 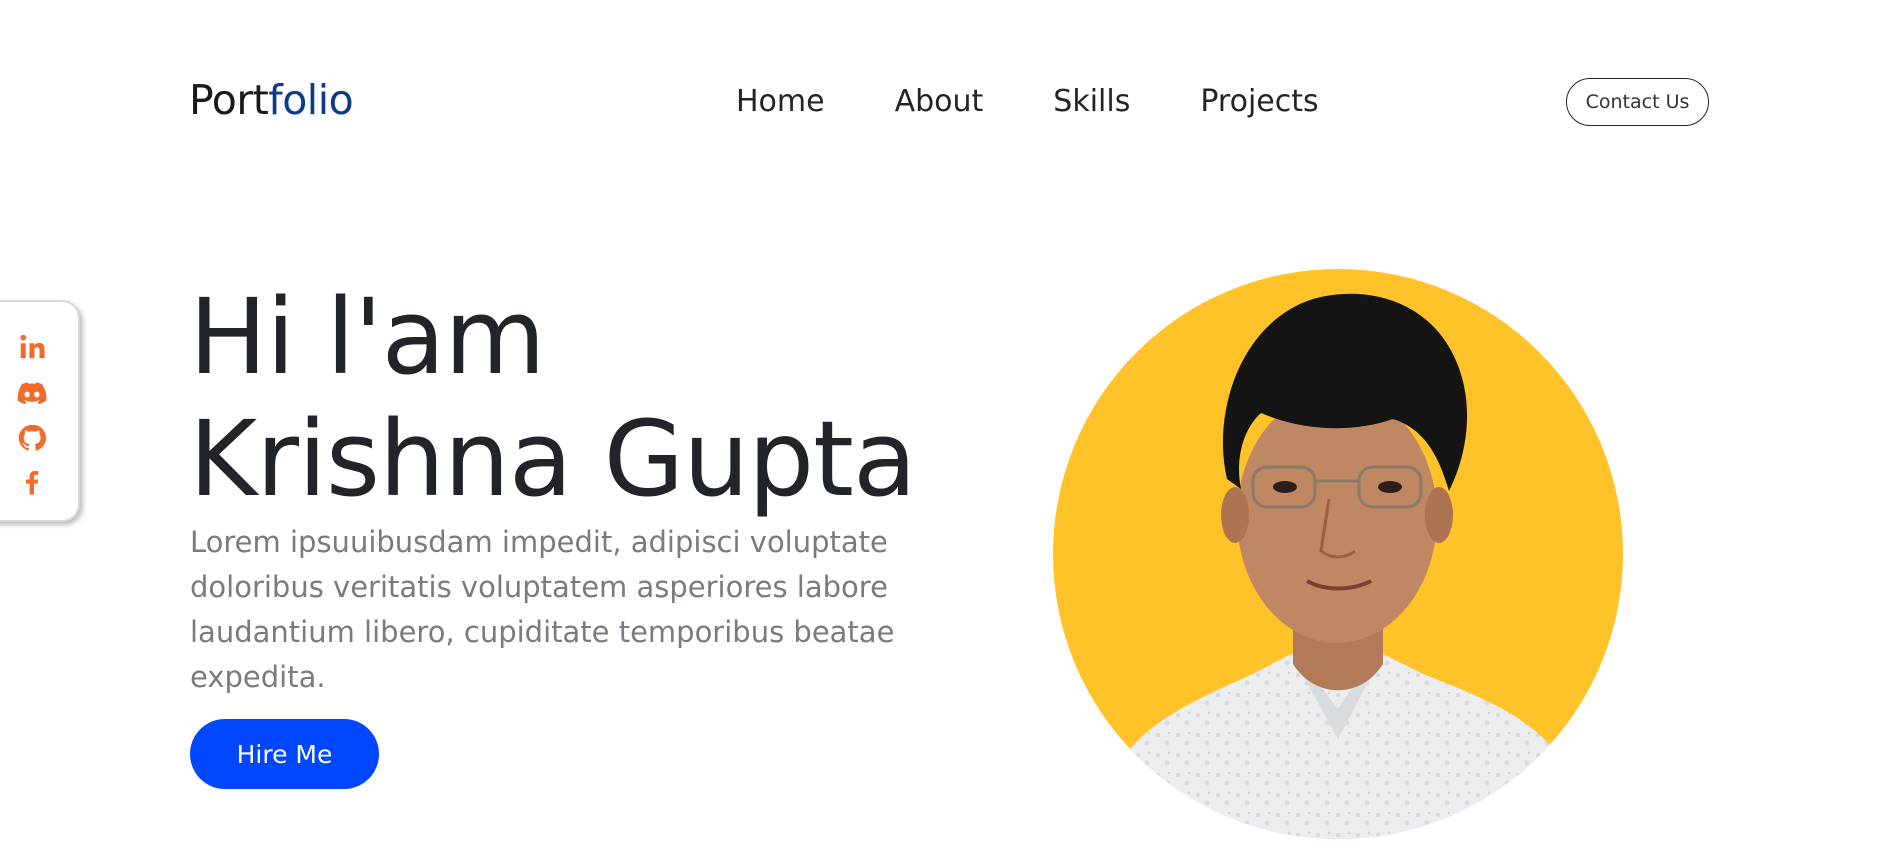 What do you see at coordinates (284, 754) in the screenshot?
I see `hire-me-button: Hire Me` at bounding box center [284, 754].